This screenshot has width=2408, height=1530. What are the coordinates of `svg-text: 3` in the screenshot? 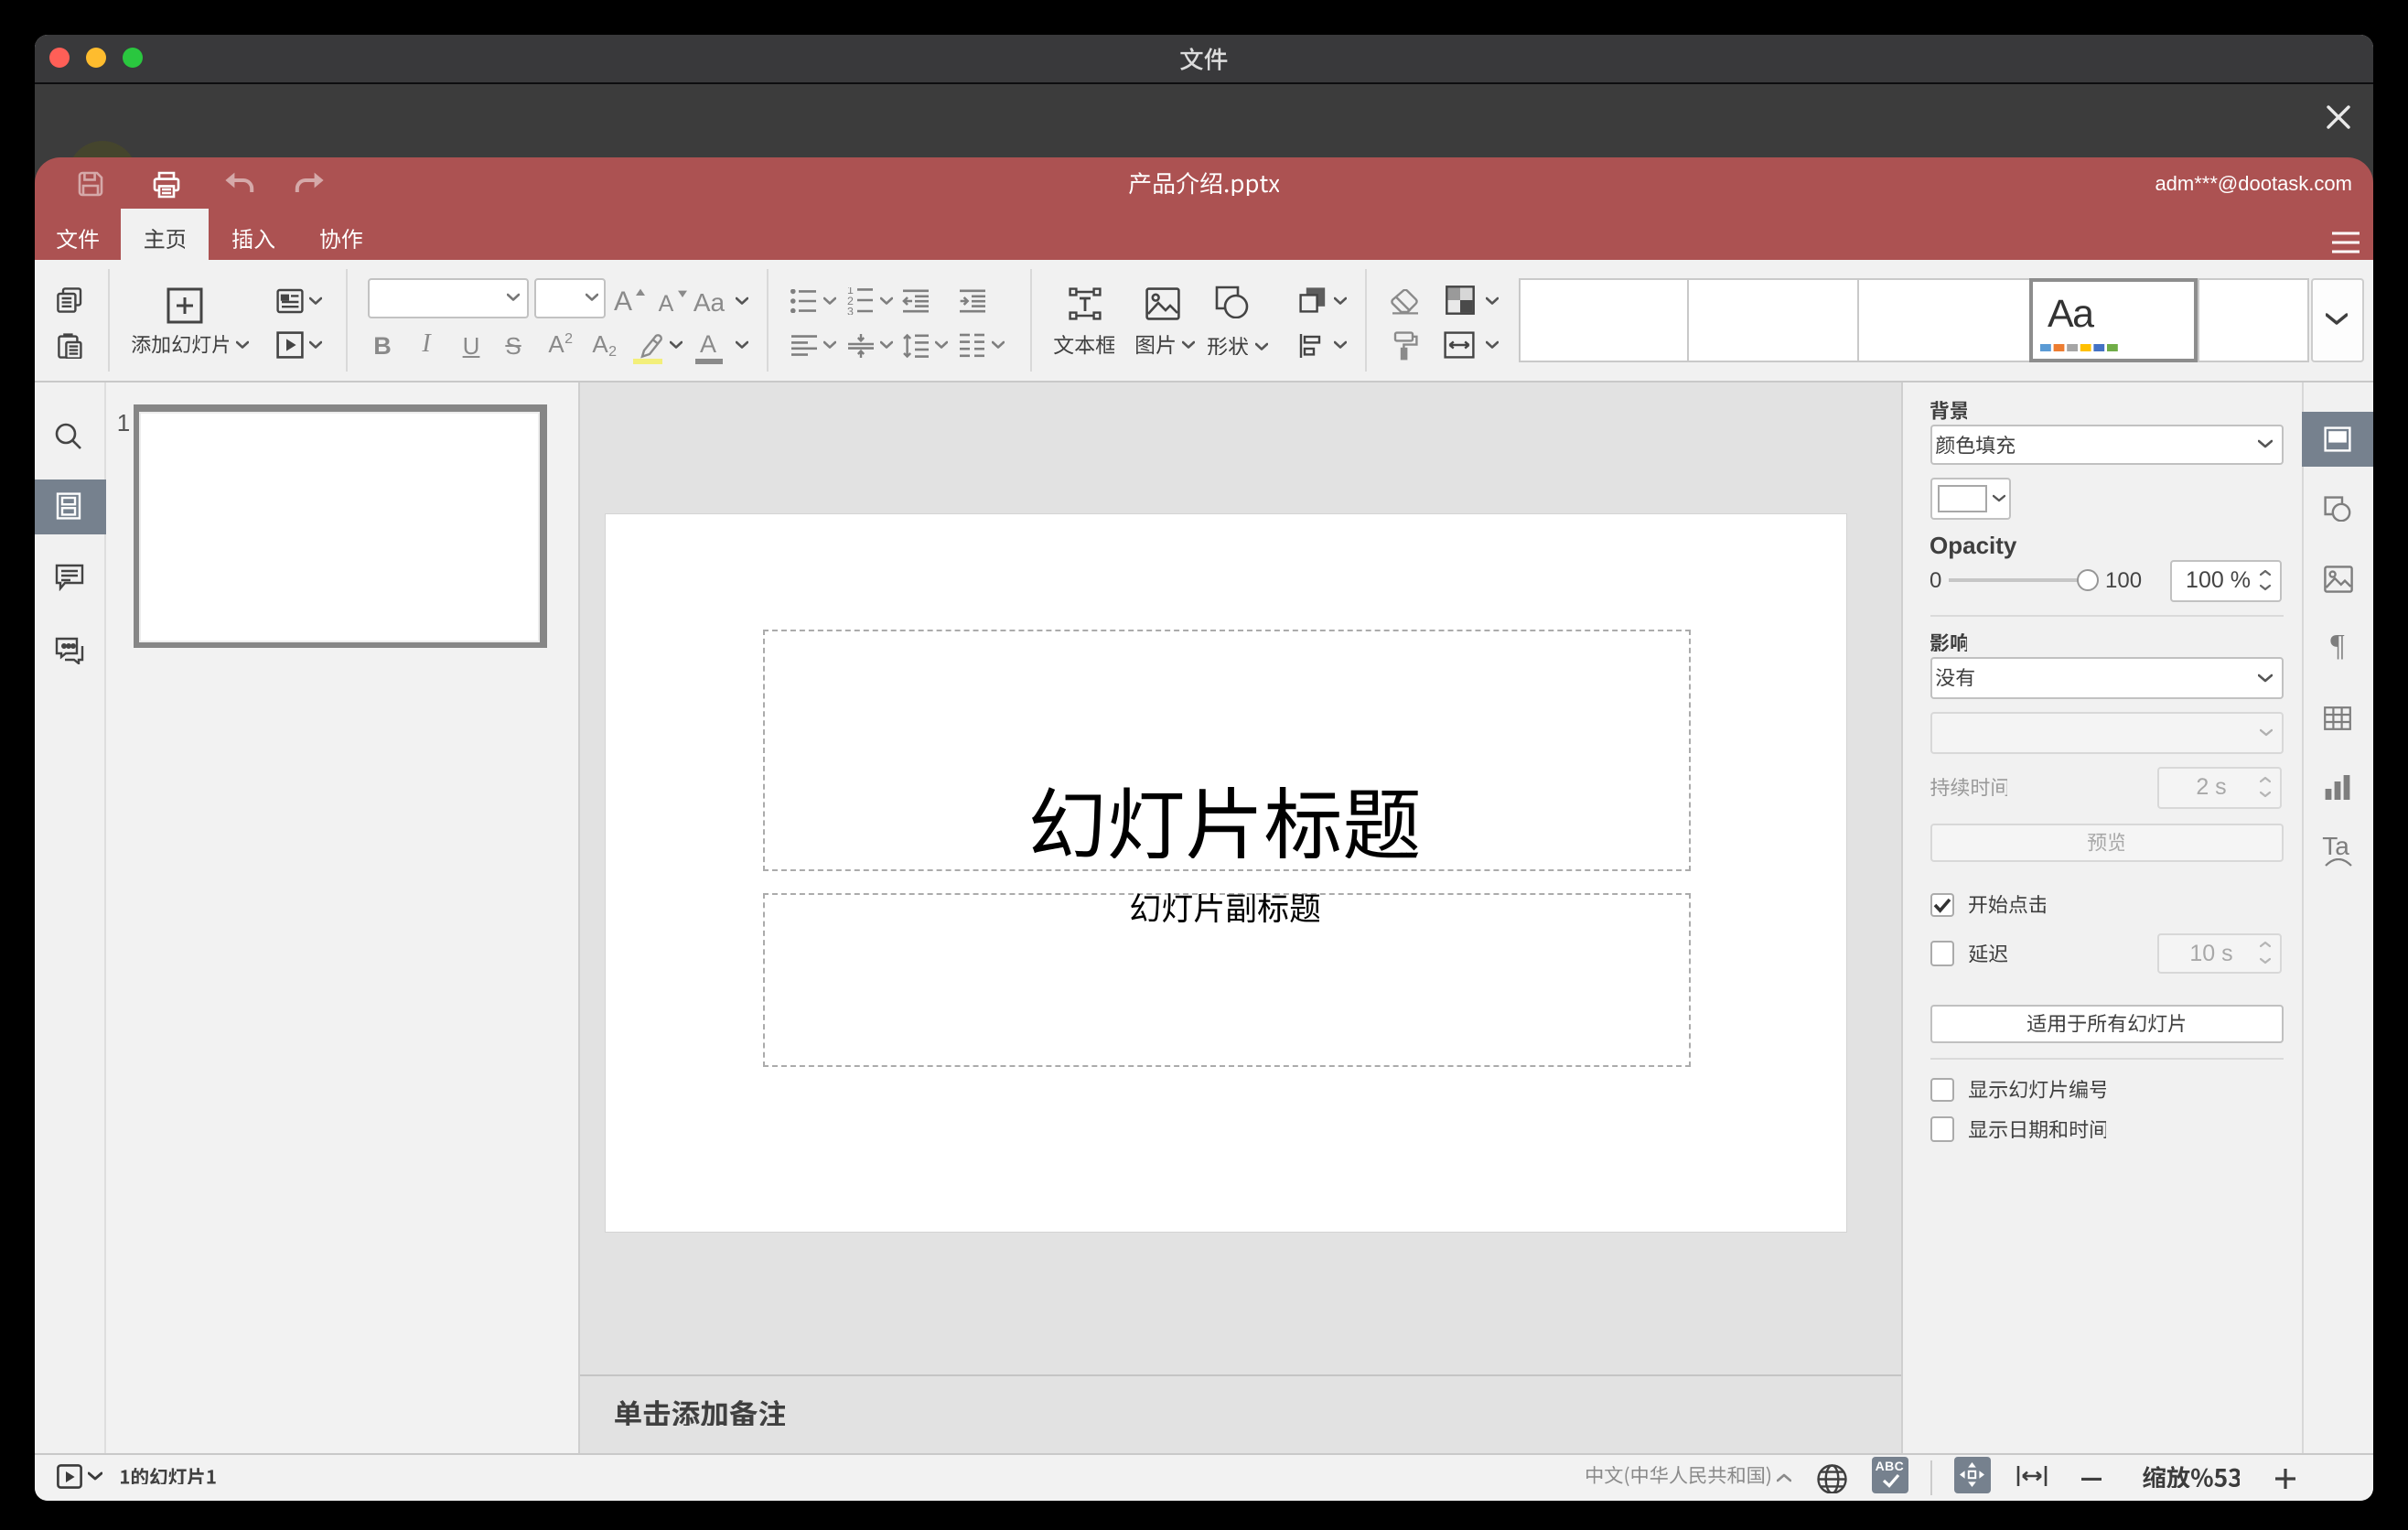 It's located at (849, 309).